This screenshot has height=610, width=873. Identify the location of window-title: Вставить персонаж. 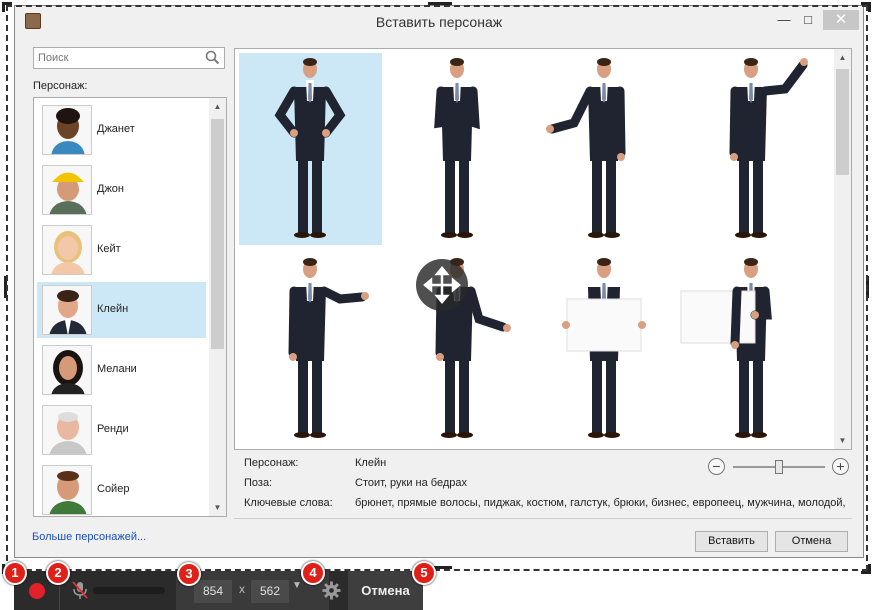
(439, 22).